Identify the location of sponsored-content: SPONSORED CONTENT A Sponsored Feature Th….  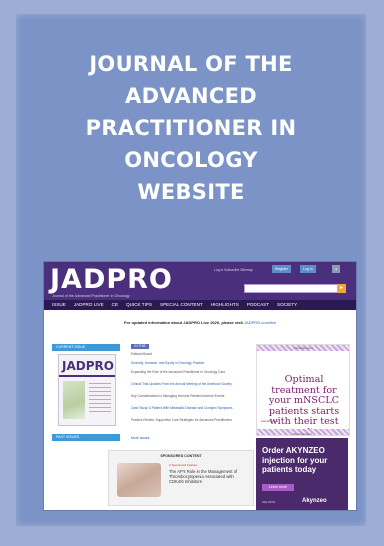
(181, 478).